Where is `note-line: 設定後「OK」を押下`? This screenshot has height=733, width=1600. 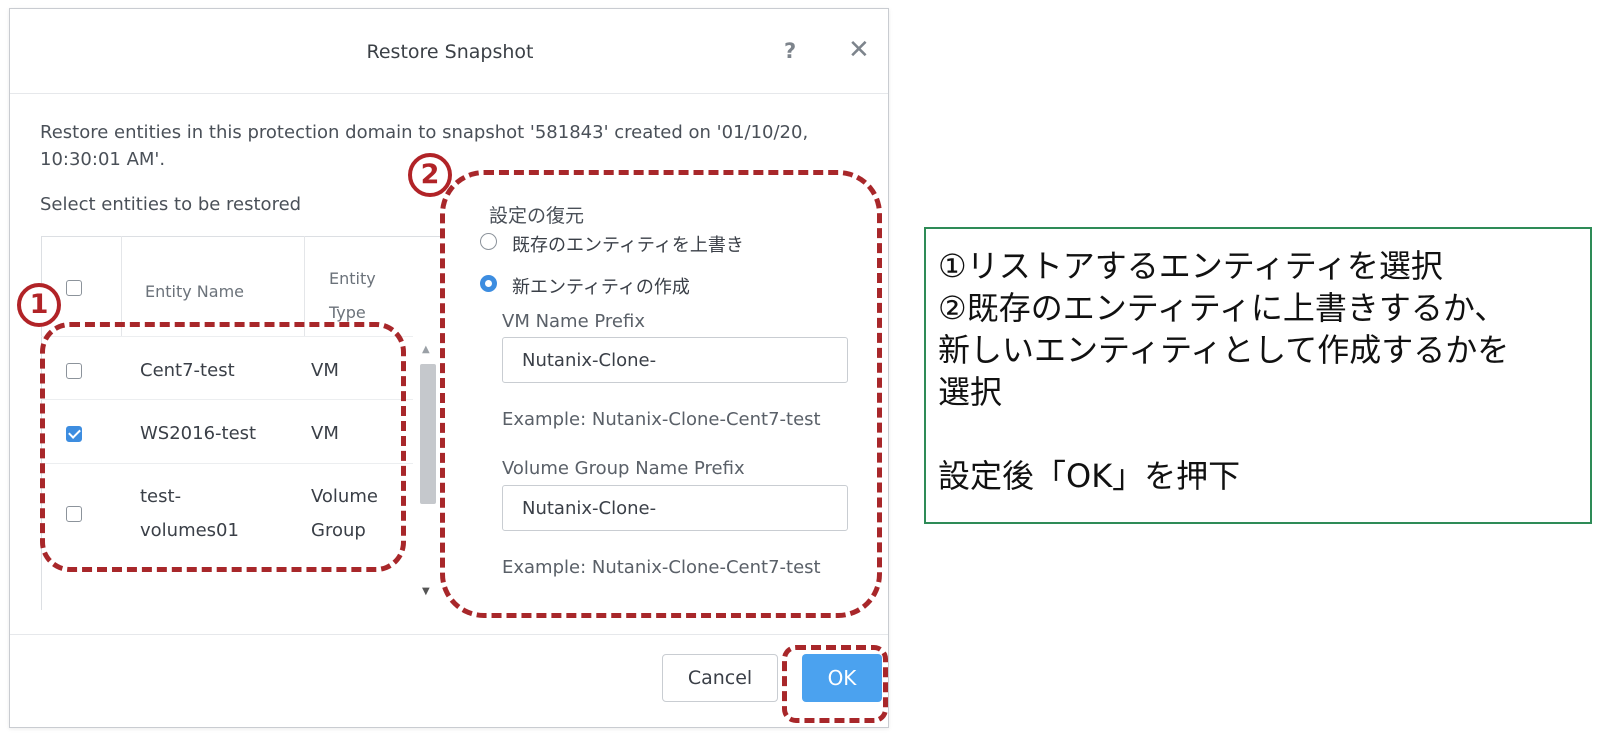
note-line: 設定後「OK」を押下 is located at coordinates (1089, 476).